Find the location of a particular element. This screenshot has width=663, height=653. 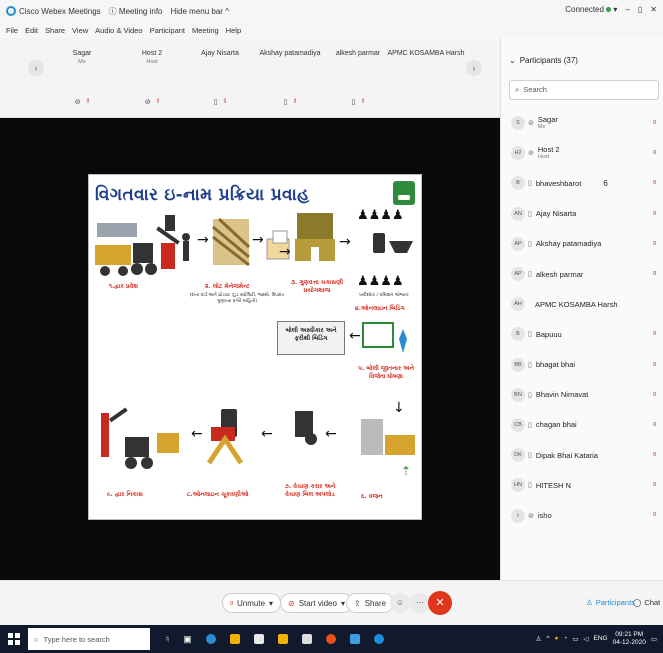

wifi-icon: ◔ is located at coordinates (565, 638).